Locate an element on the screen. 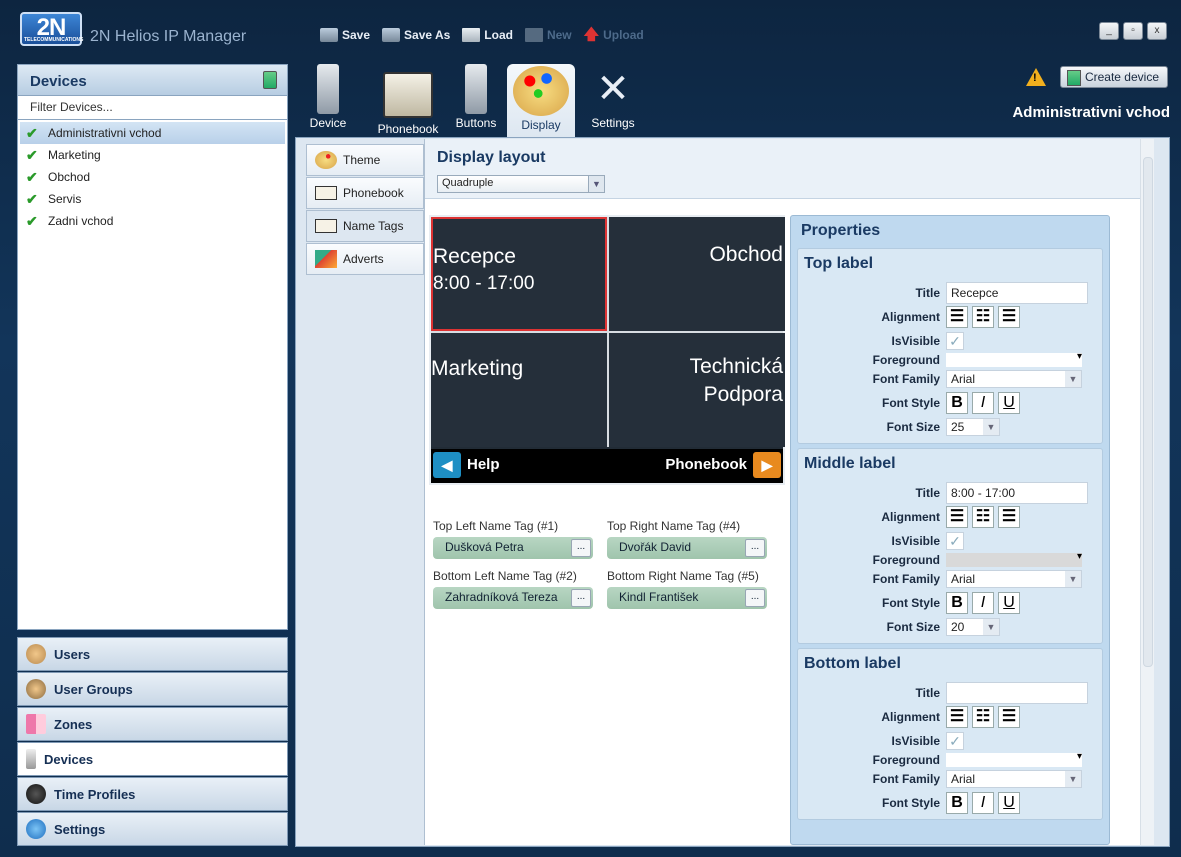  font-size-select: 20 ▼ is located at coordinates (973, 627).